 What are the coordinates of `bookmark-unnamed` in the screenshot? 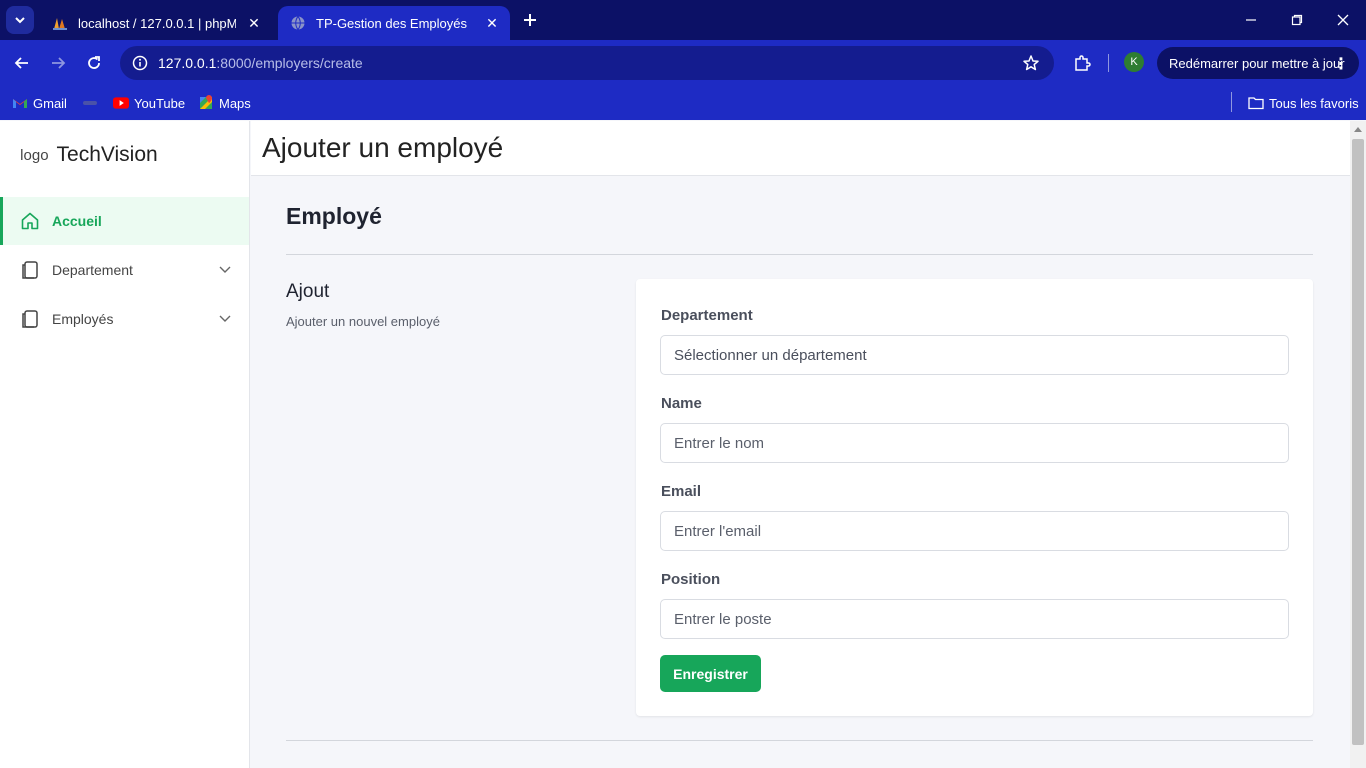 It's located at (92, 103).